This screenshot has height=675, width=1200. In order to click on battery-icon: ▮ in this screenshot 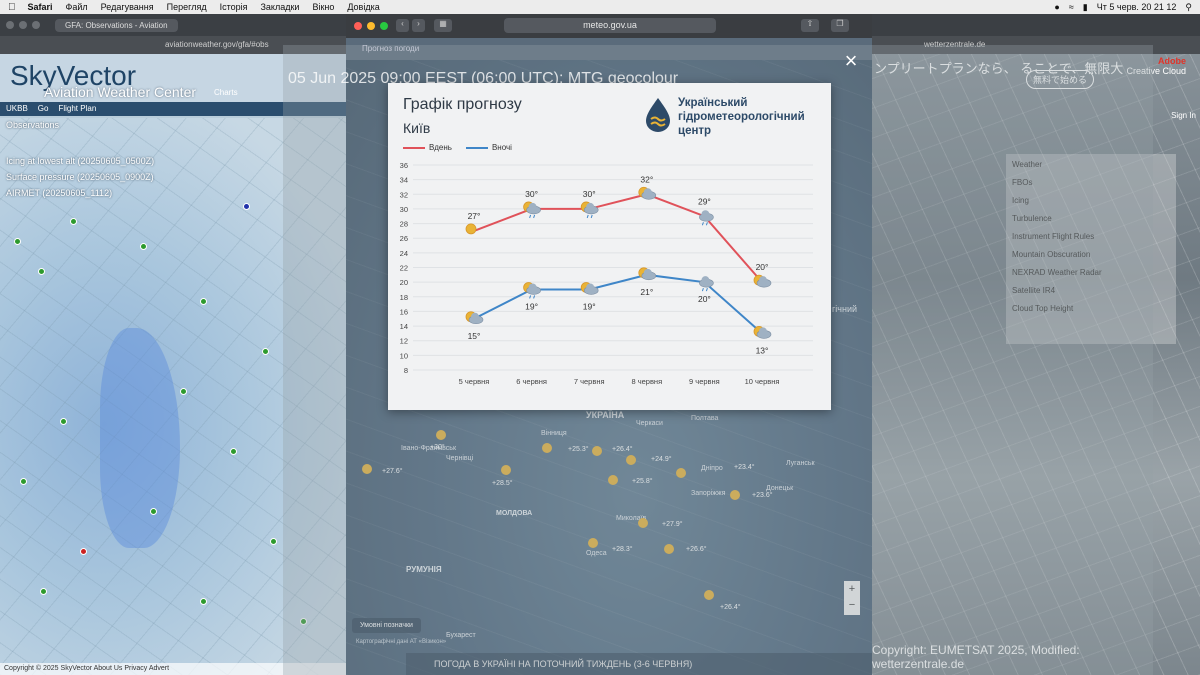, I will do `click(1085, 7)`.